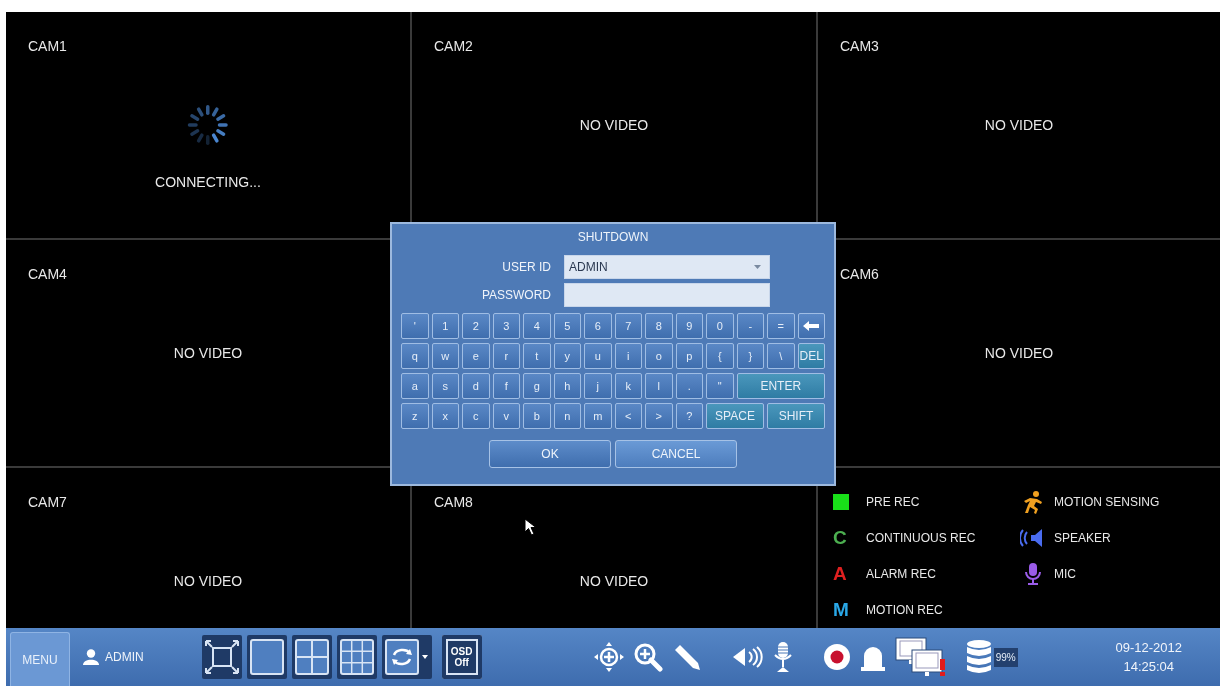 Image resolution: width=1220 pixels, height=686 pixels. I want to click on osd-button: OSD Off, so click(461, 657).